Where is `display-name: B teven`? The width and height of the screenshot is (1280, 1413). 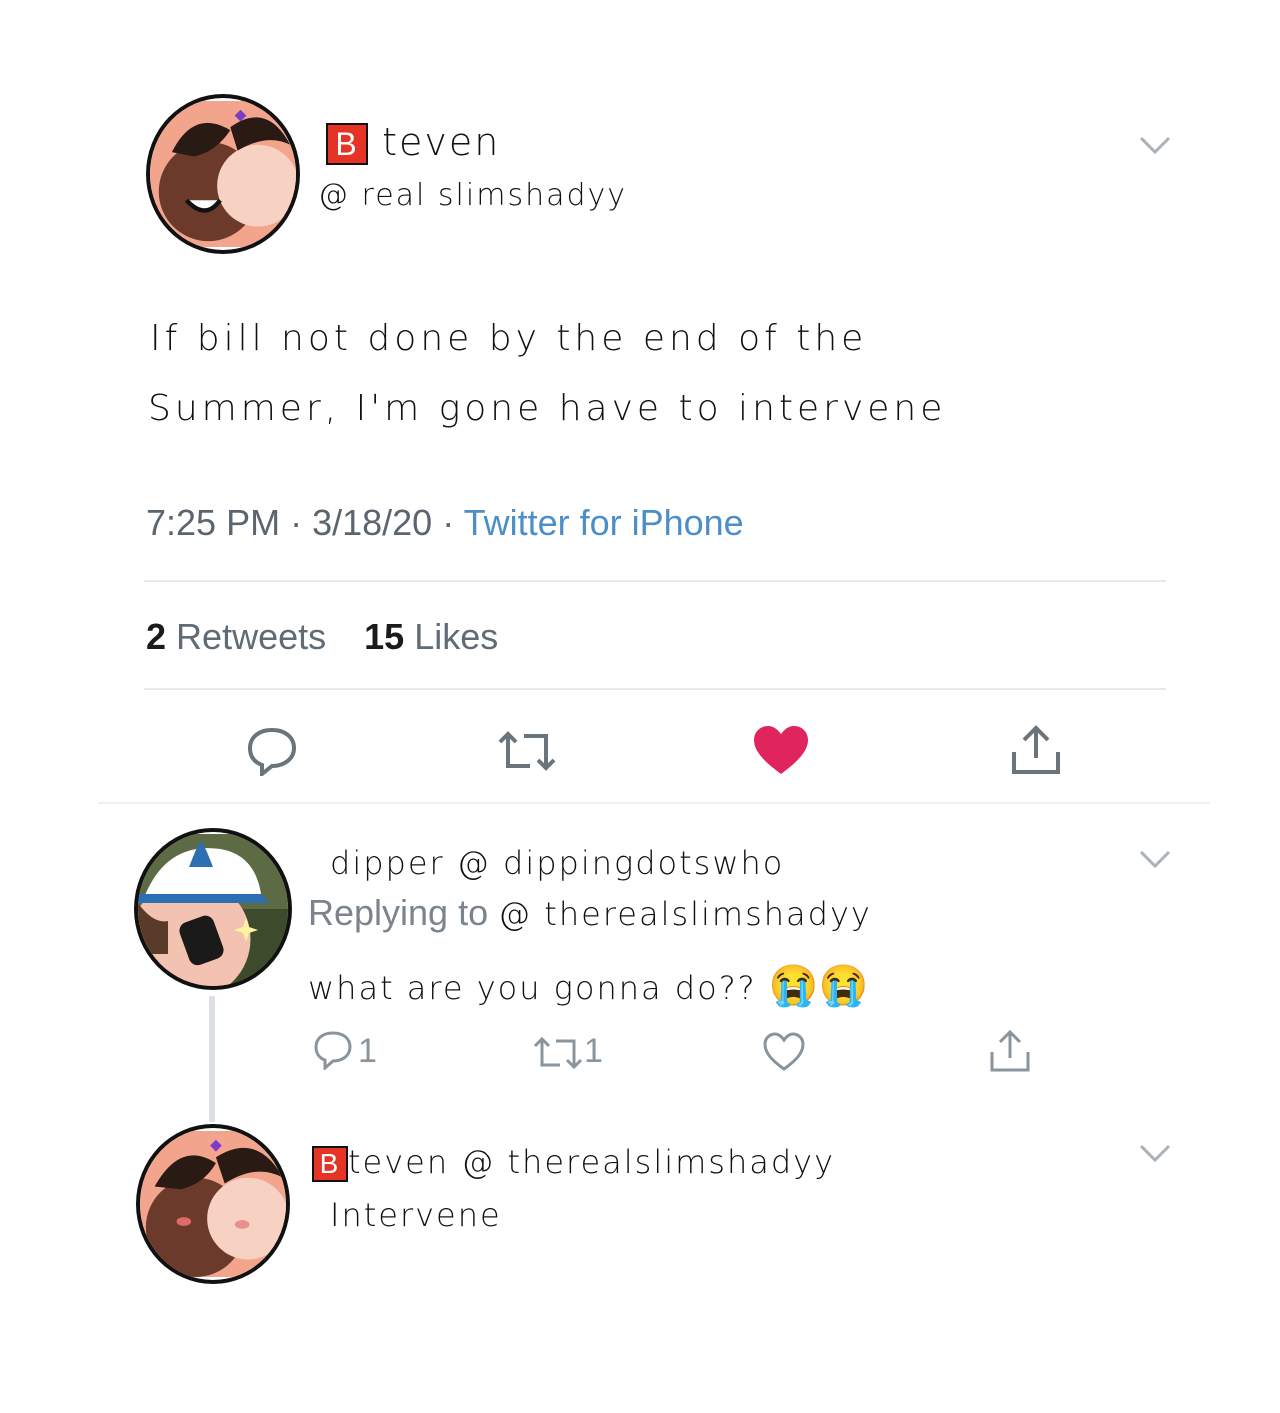 display-name: B teven is located at coordinates (413, 142).